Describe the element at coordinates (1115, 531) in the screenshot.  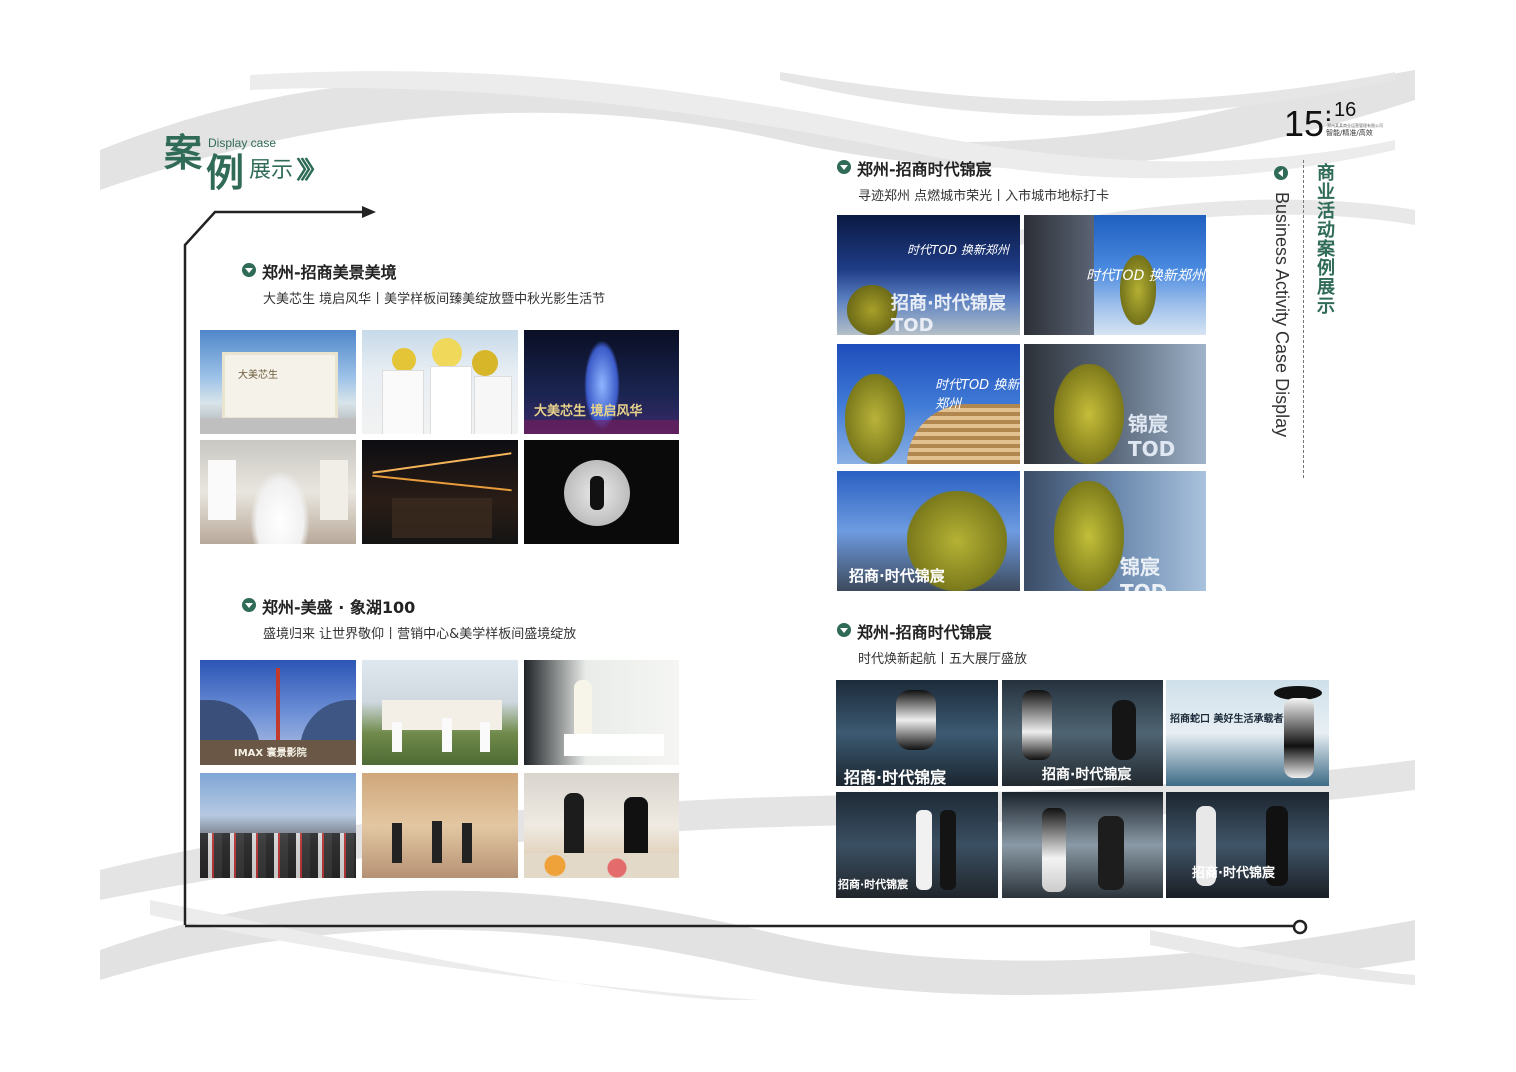
I see `photo-tod-sign: 锦宸TOD` at that location.